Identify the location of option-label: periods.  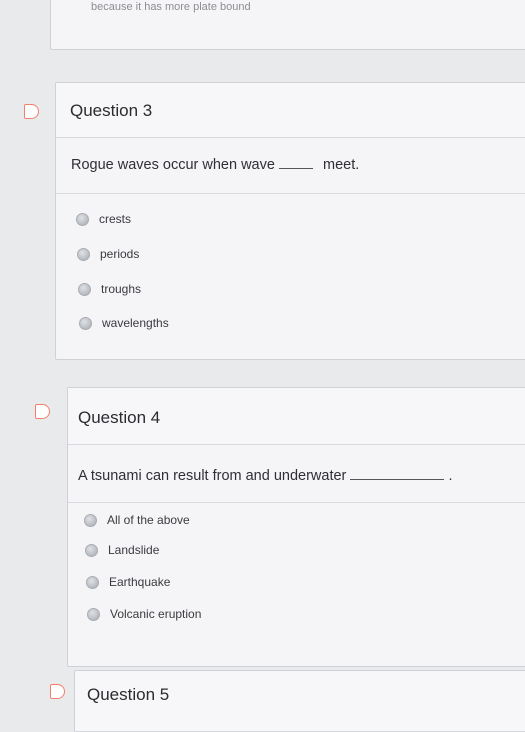
(120, 254).